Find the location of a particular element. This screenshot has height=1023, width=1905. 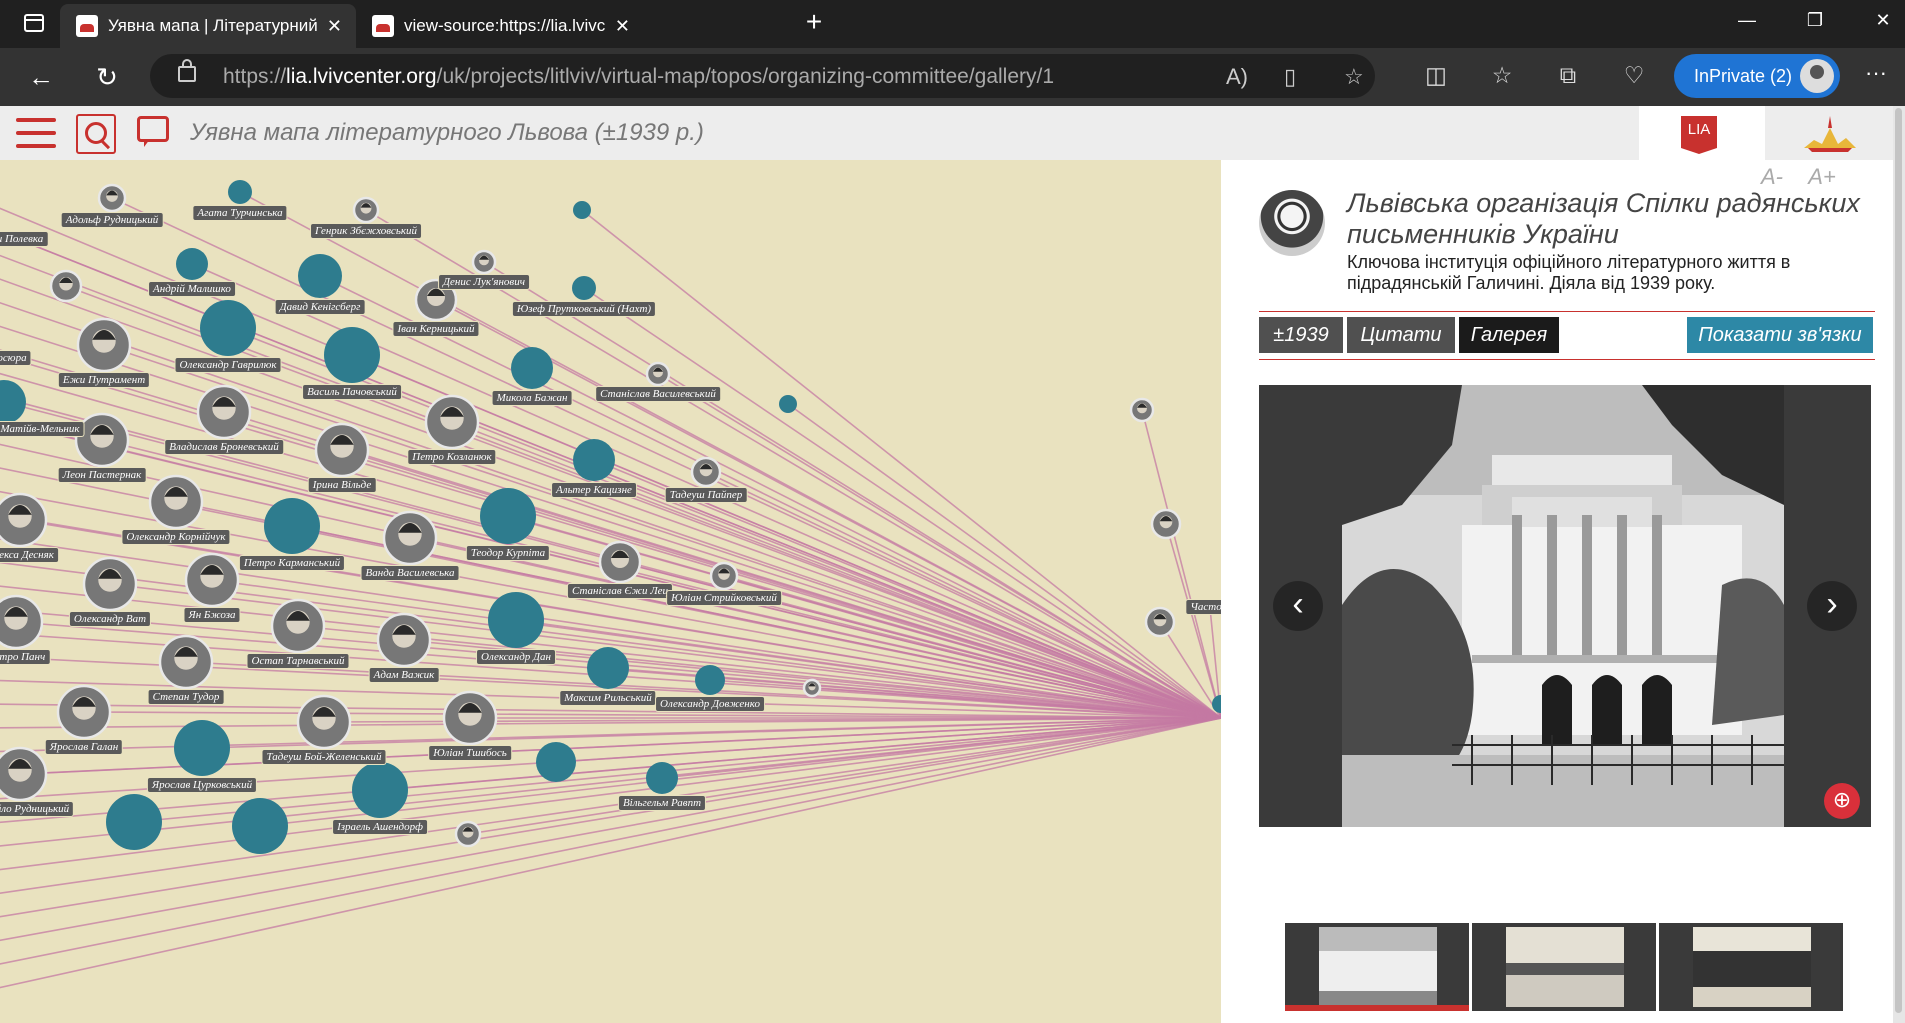

chat-icon is located at coordinates (153, 131).